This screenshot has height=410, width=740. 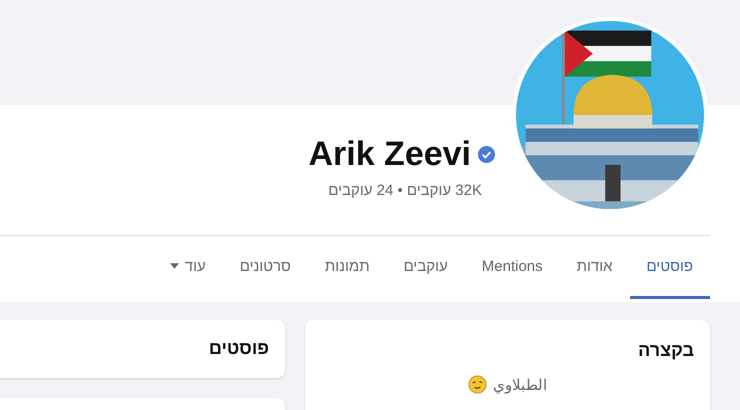 What do you see at coordinates (238, 348) in the screenshot?
I see `posts-title: פוסטים` at bounding box center [238, 348].